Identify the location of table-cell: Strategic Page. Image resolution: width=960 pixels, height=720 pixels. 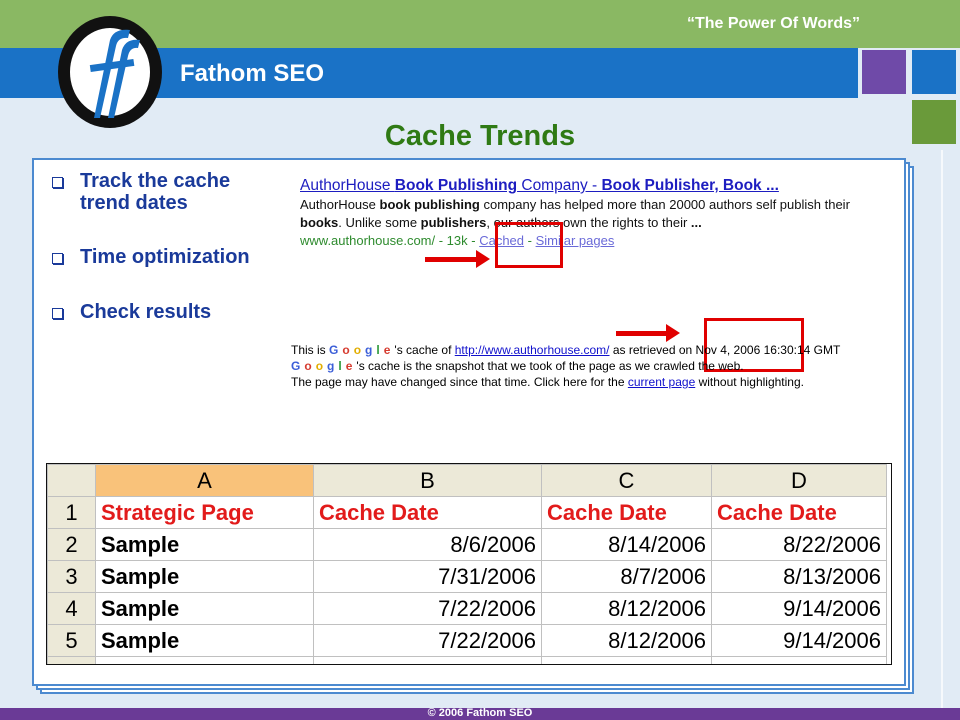
(204, 512).